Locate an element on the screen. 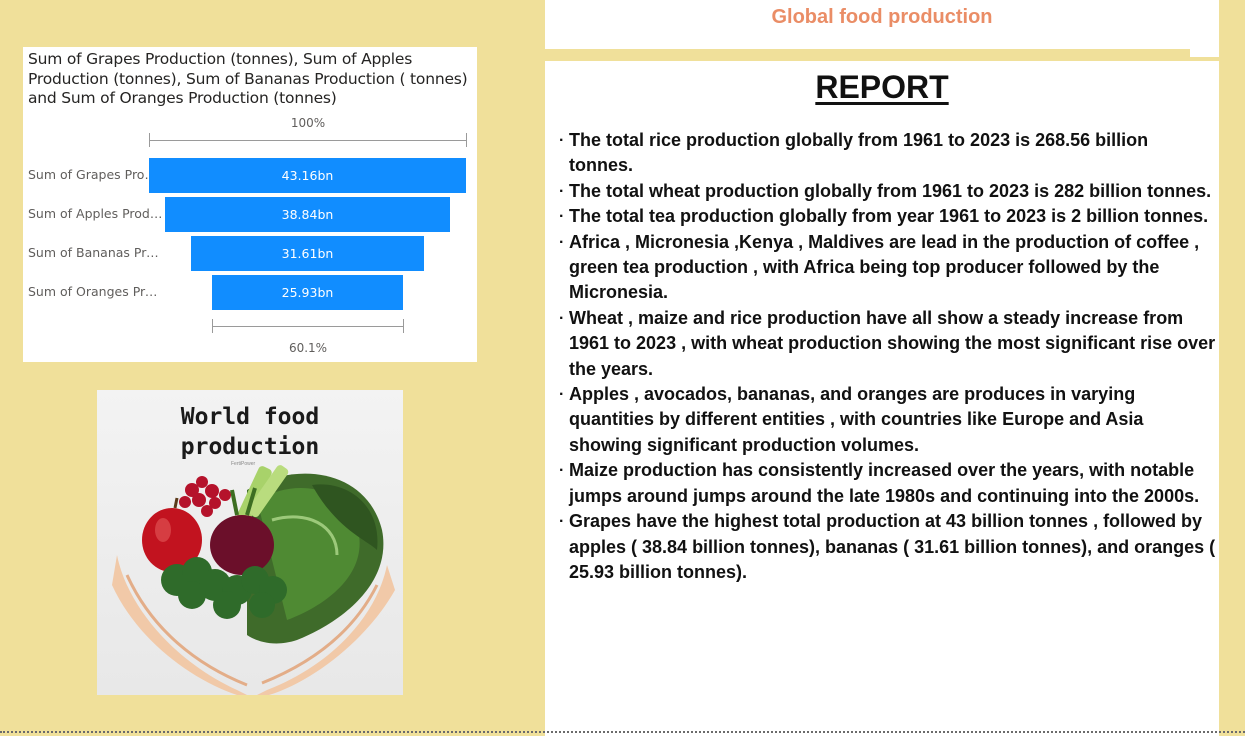 The height and width of the screenshot is (736, 1245). world-food-production-image: World food production FertiPower is located at coordinates (250, 542).